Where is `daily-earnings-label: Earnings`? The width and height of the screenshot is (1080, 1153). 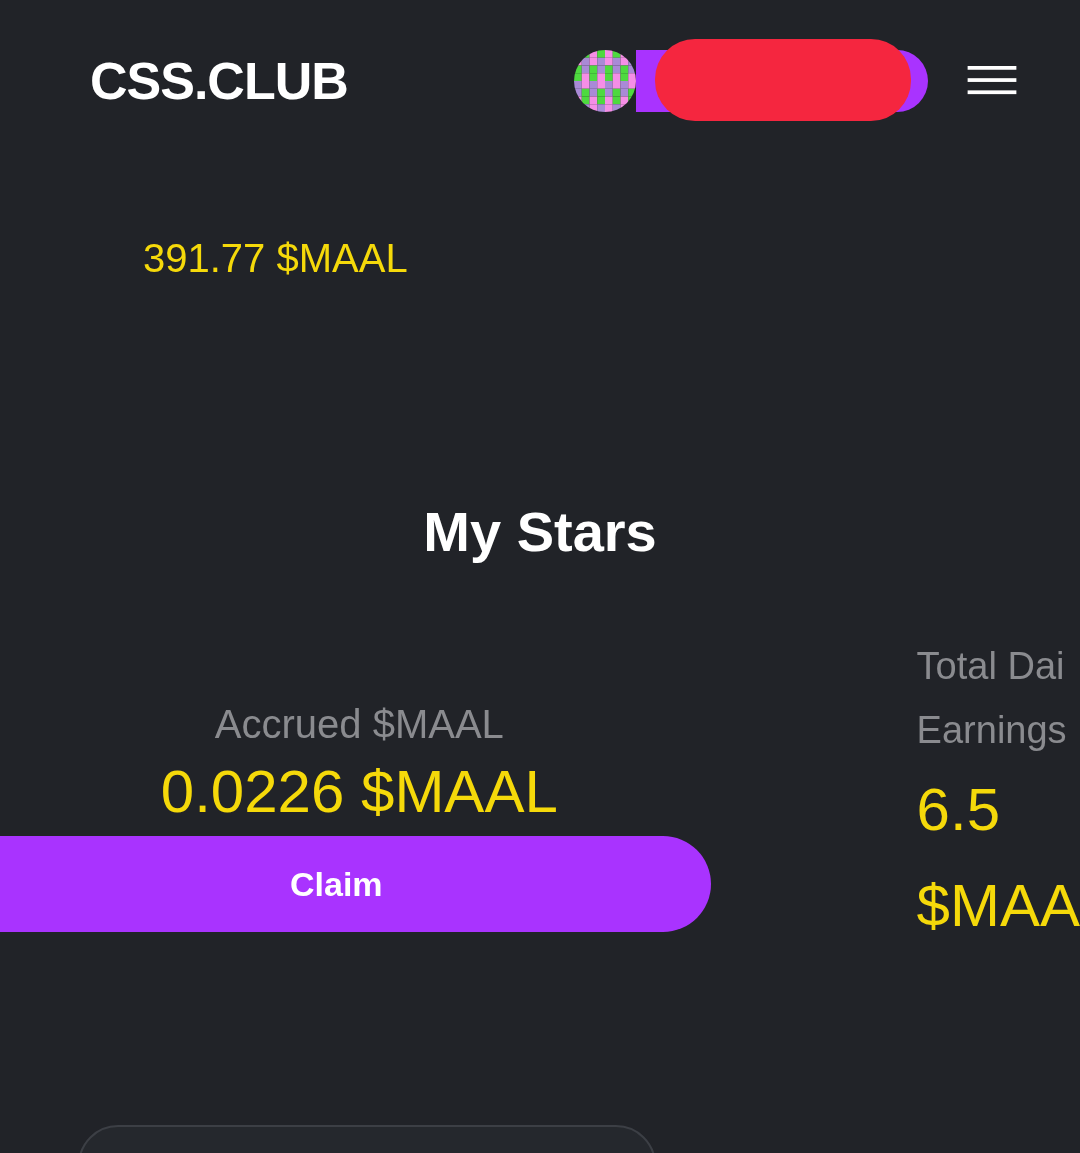 daily-earnings-label: Earnings is located at coordinates (992, 730).